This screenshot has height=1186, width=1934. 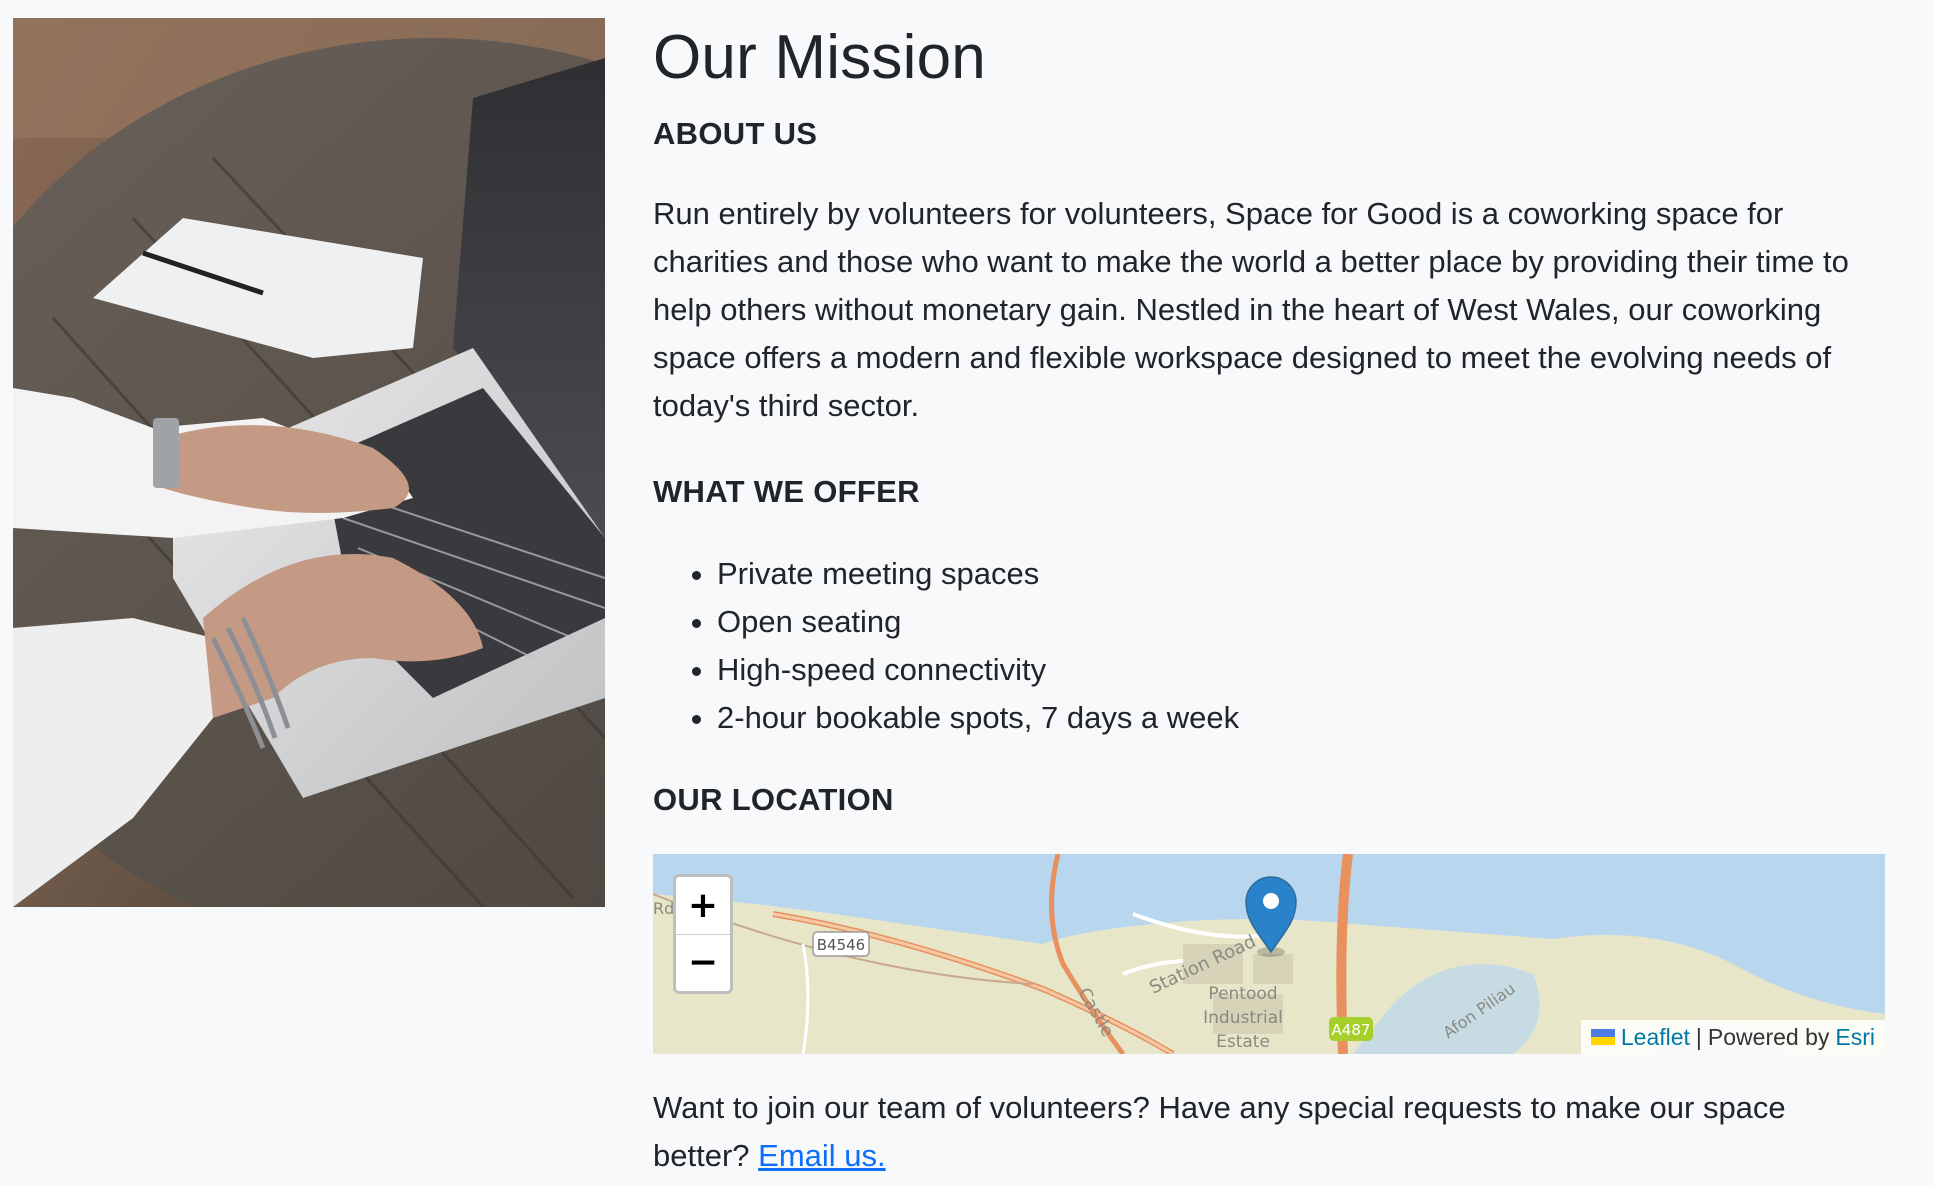 I want to click on map-label-b4546: B4546, so click(x=841, y=945).